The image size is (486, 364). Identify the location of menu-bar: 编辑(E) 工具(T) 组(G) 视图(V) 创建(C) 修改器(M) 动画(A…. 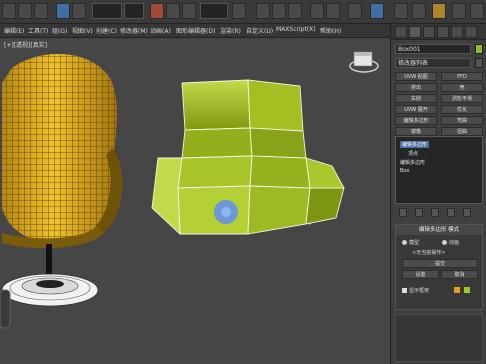
(195, 31).